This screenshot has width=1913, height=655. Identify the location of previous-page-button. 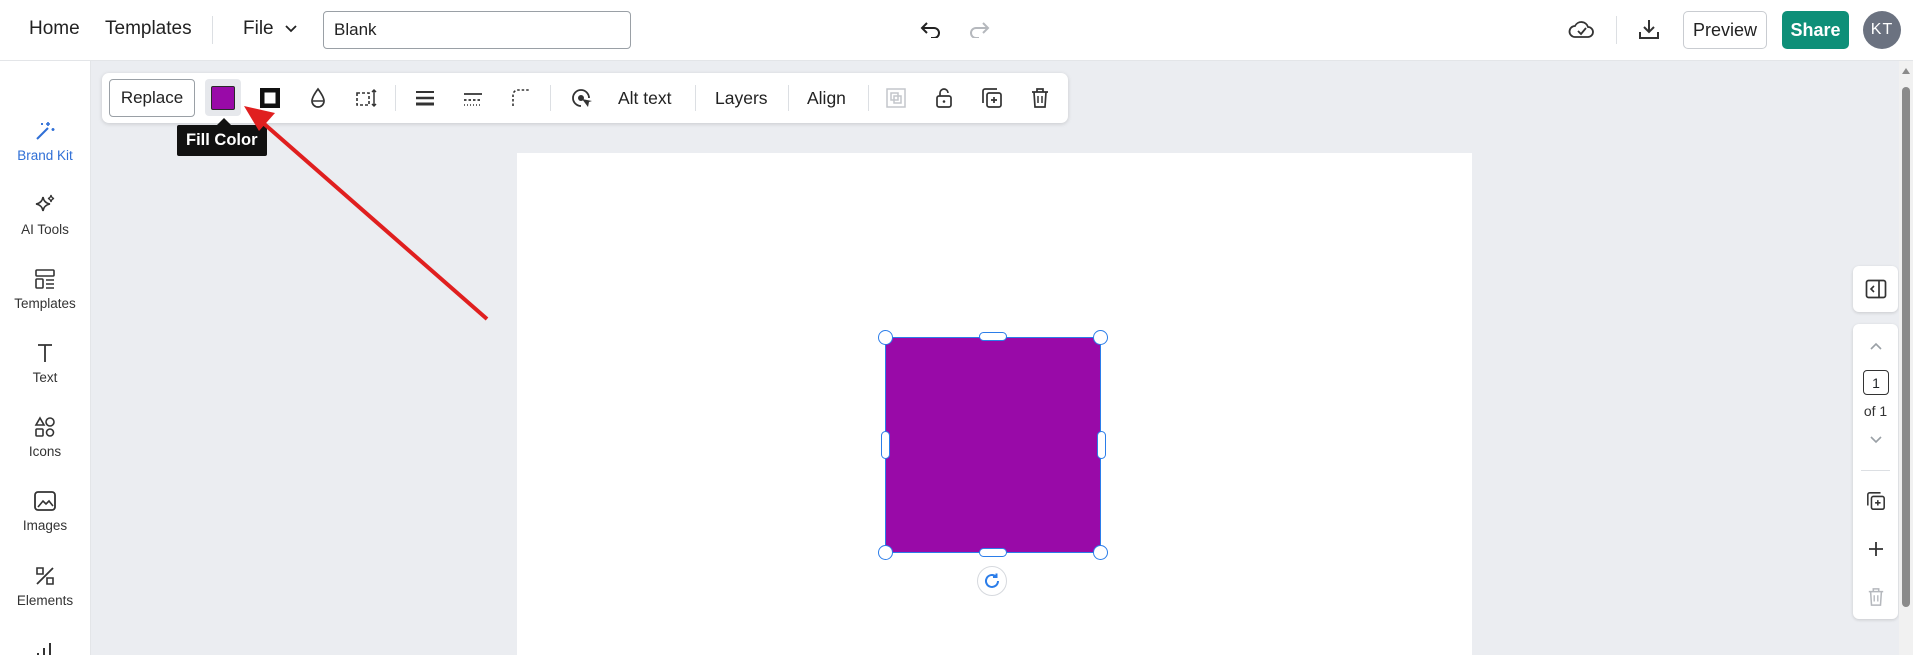
(1875, 346).